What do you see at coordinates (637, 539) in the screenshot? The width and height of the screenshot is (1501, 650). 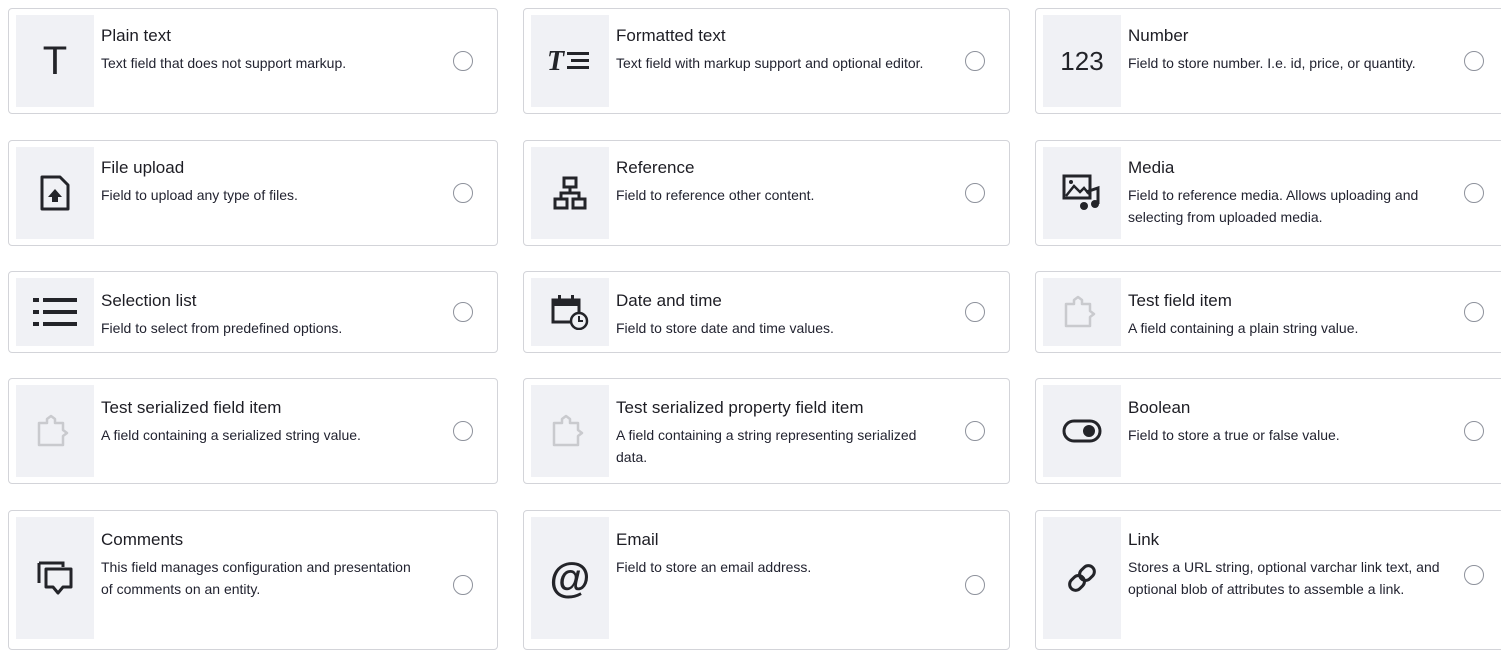 I see `field-type-title: Email` at bounding box center [637, 539].